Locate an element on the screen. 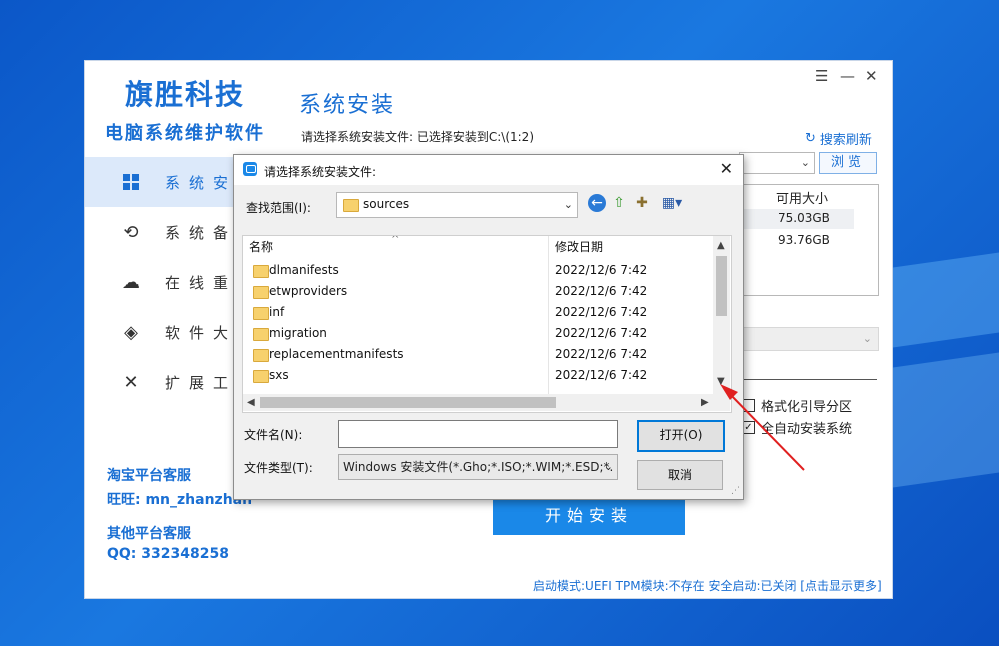 This screenshot has height=646, width=999. sidebar-item-system-install: 系统安 is located at coordinates (160, 182).